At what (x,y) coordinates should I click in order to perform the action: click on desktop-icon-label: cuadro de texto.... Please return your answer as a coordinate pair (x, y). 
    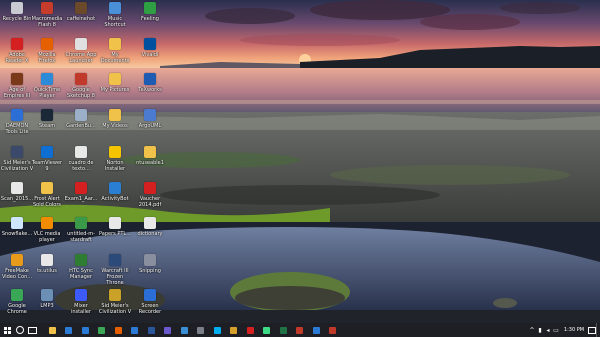
    Looking at the image, I should click on (81, 166).